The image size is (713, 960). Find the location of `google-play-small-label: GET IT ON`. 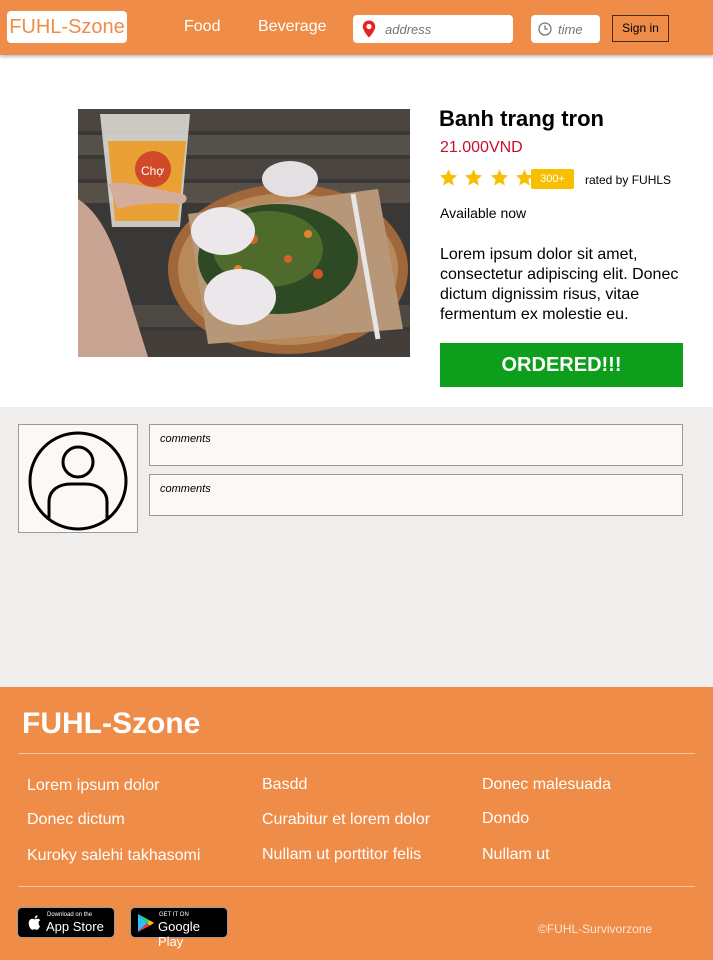

google-play-small-label: GET IT ON is located at coordinates (174, 915).